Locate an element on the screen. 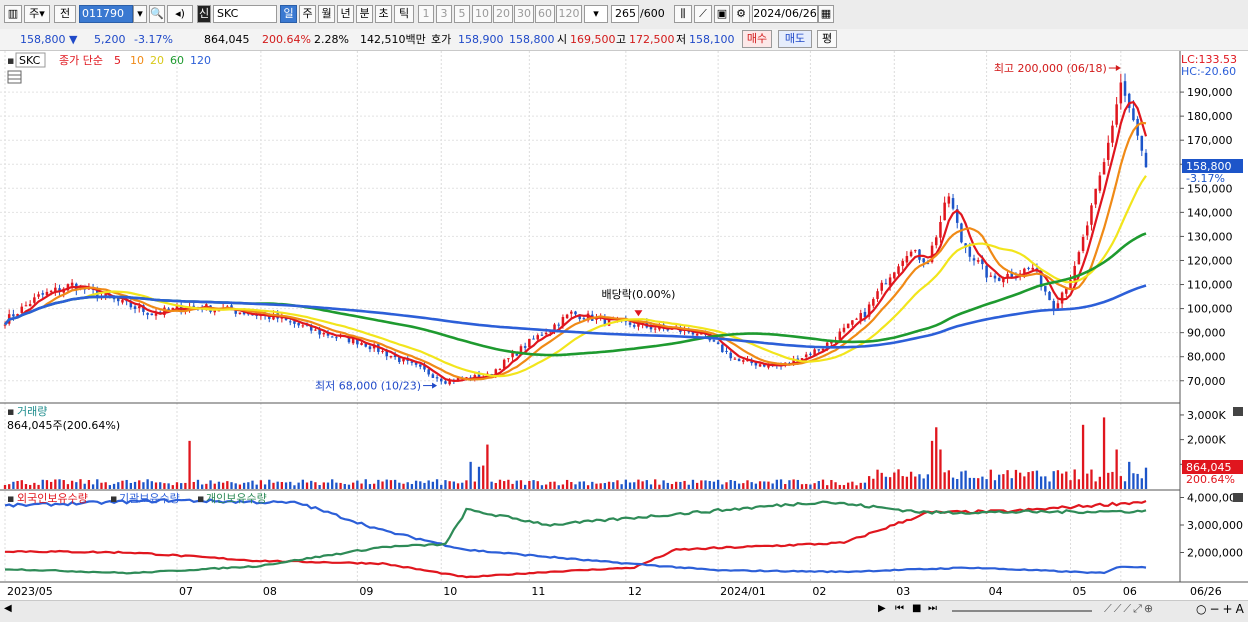 The image size is (1248, 622). stop-icon: ■ is located at coordinates (916, 608).